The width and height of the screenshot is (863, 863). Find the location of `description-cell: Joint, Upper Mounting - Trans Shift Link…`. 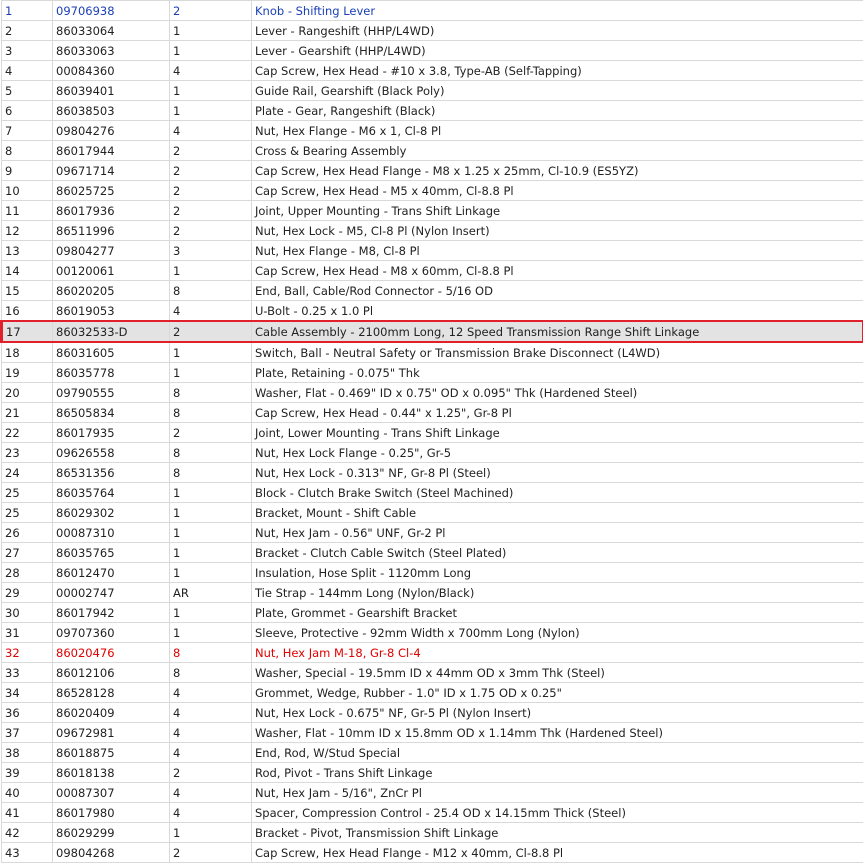

description-cell: Joint, Upper Mounting - Trans Shift Link… is located at coordinates (557, 211).